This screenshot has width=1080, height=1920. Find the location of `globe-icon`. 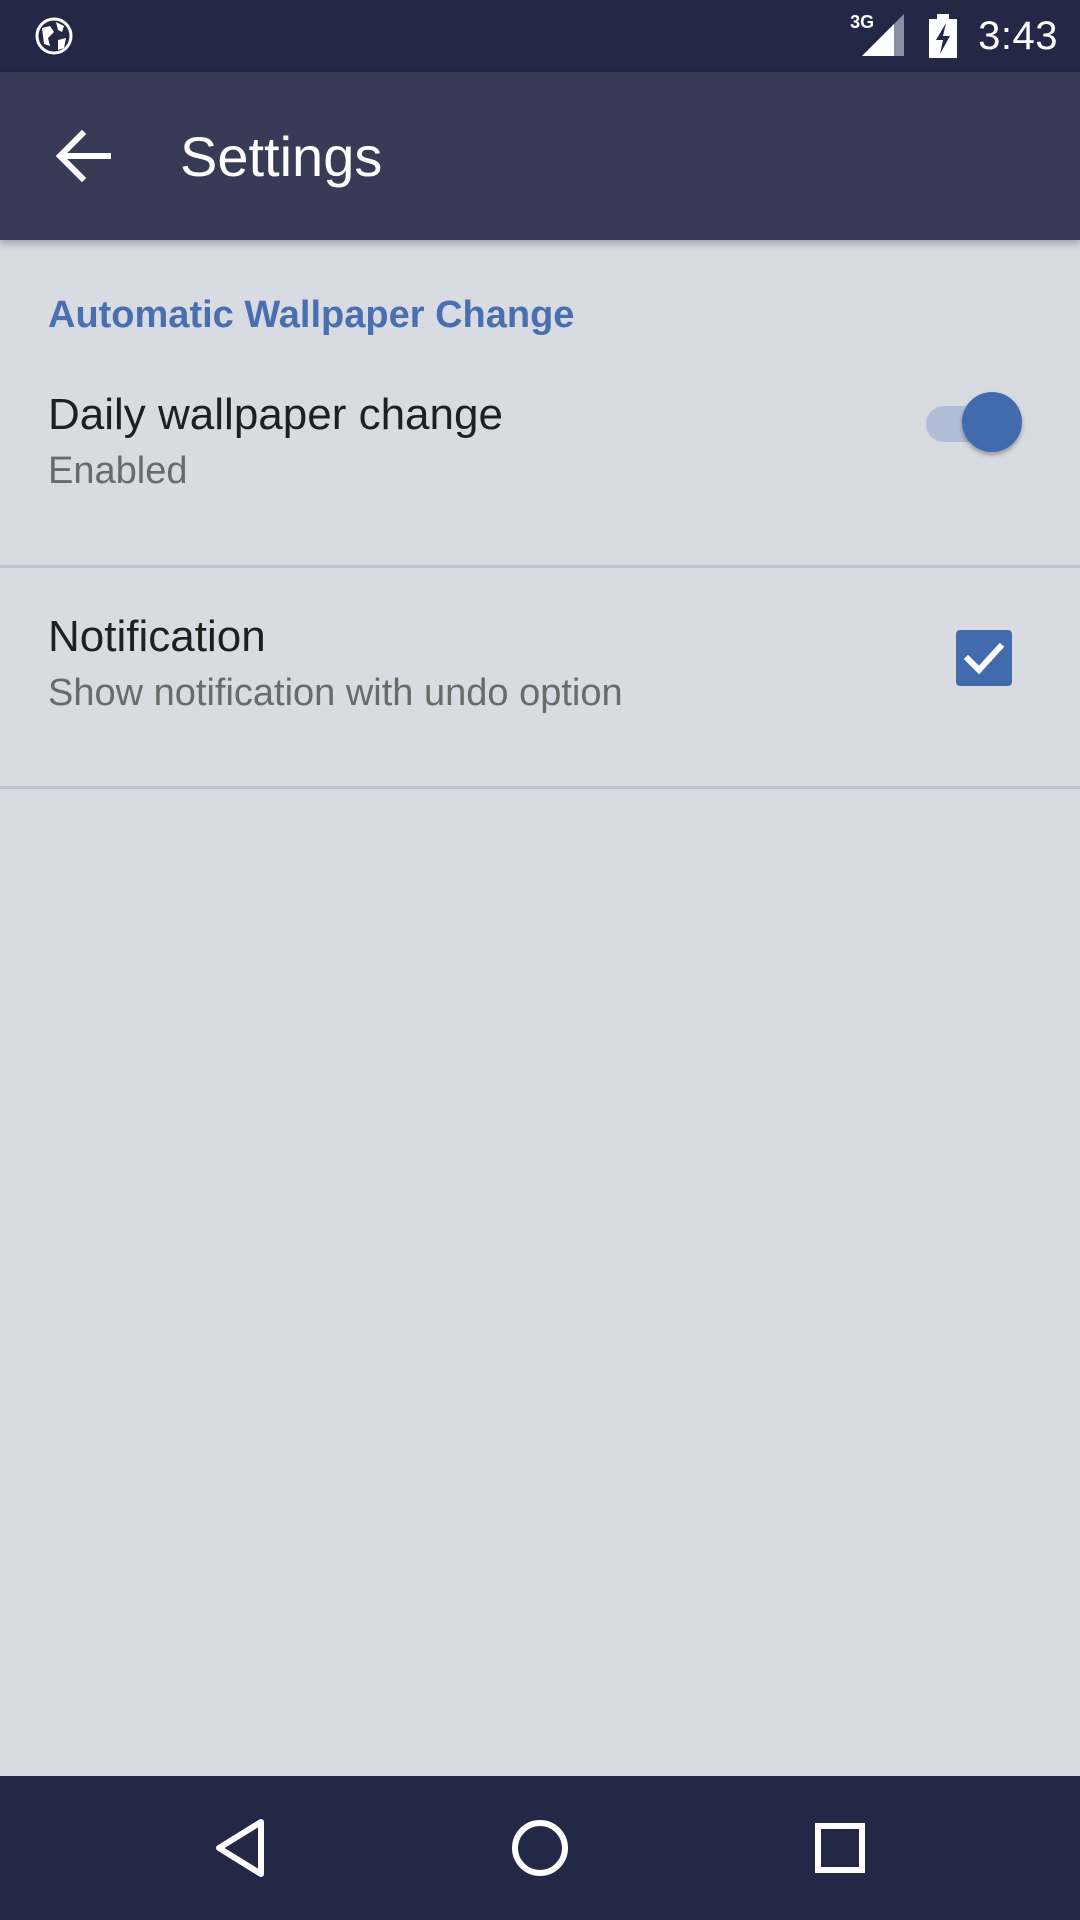

globe-icon is located at coordinates (54, 36).